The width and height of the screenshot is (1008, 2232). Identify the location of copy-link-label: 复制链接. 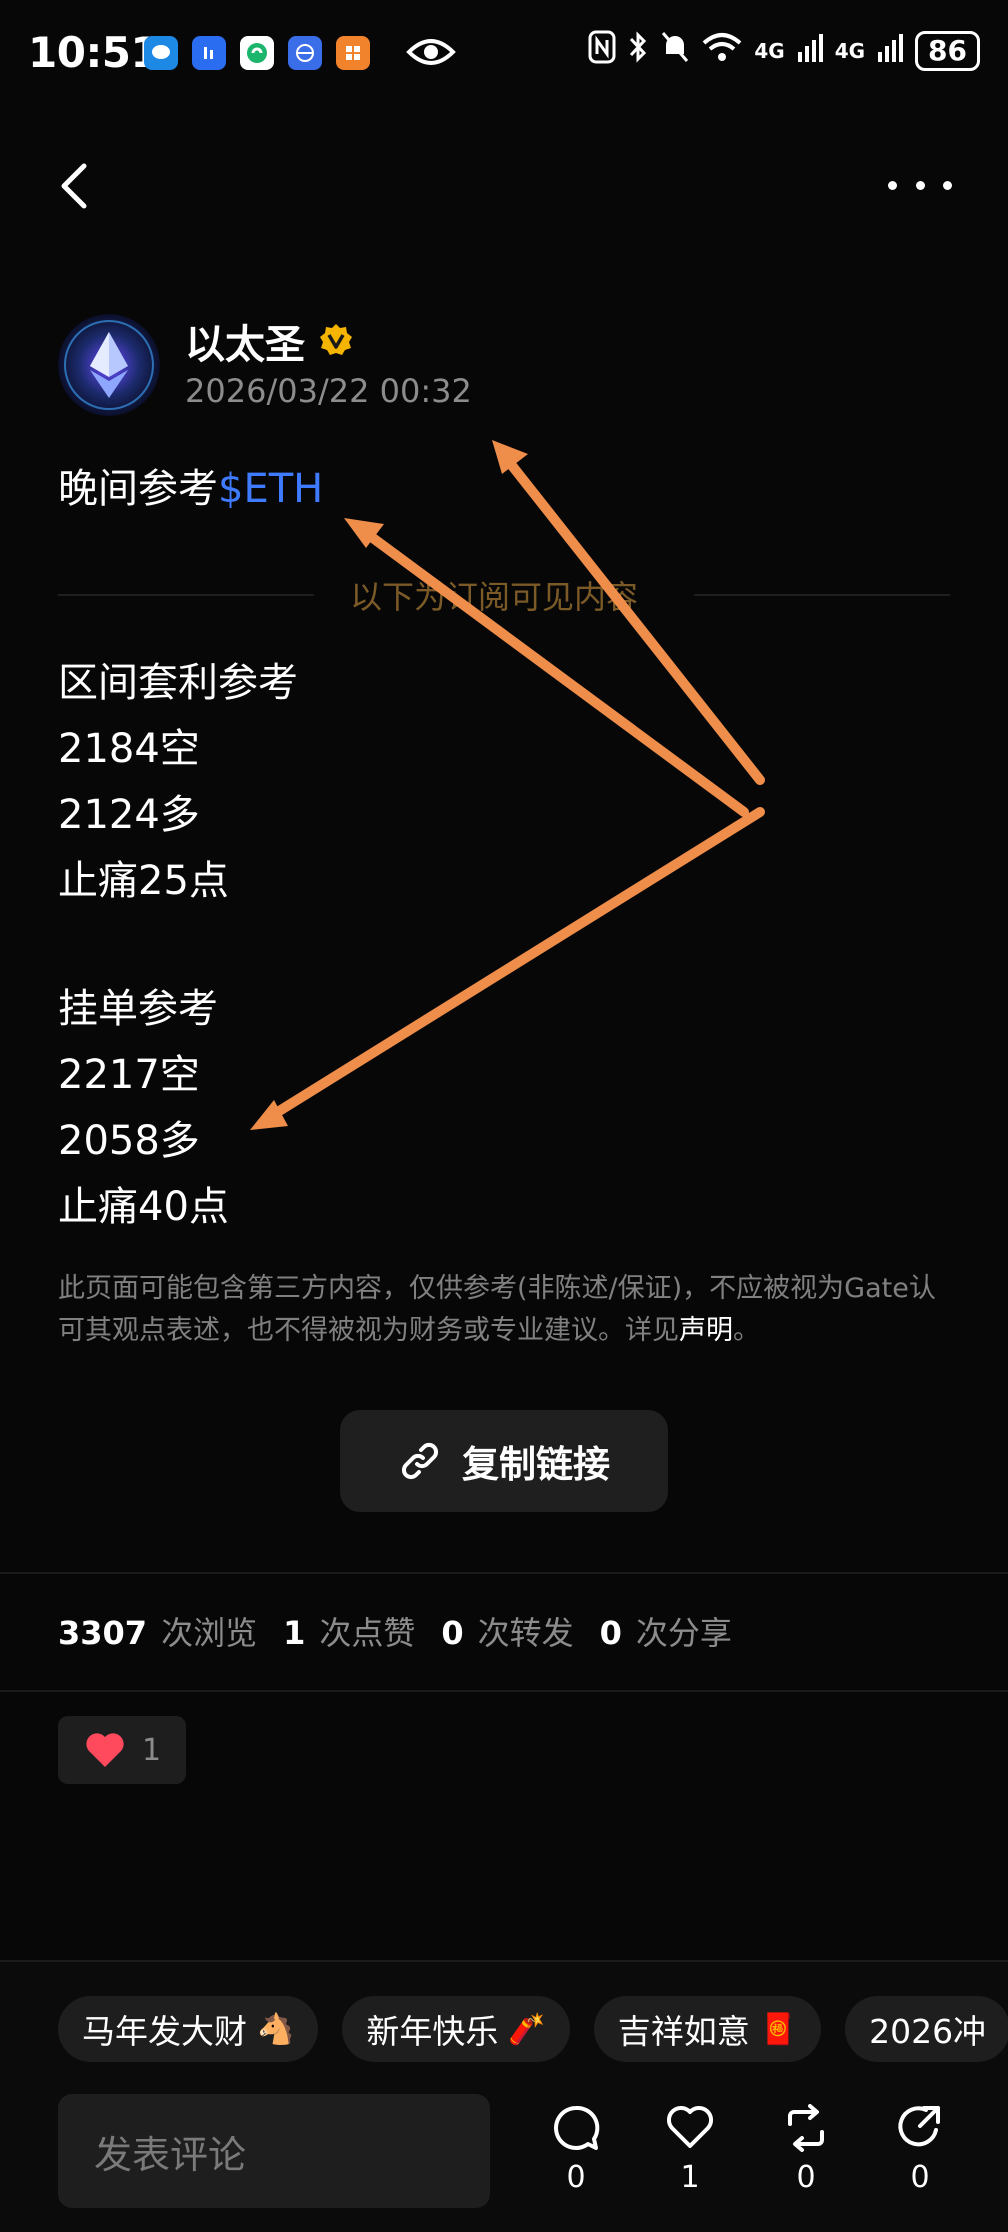
(536, 1464).